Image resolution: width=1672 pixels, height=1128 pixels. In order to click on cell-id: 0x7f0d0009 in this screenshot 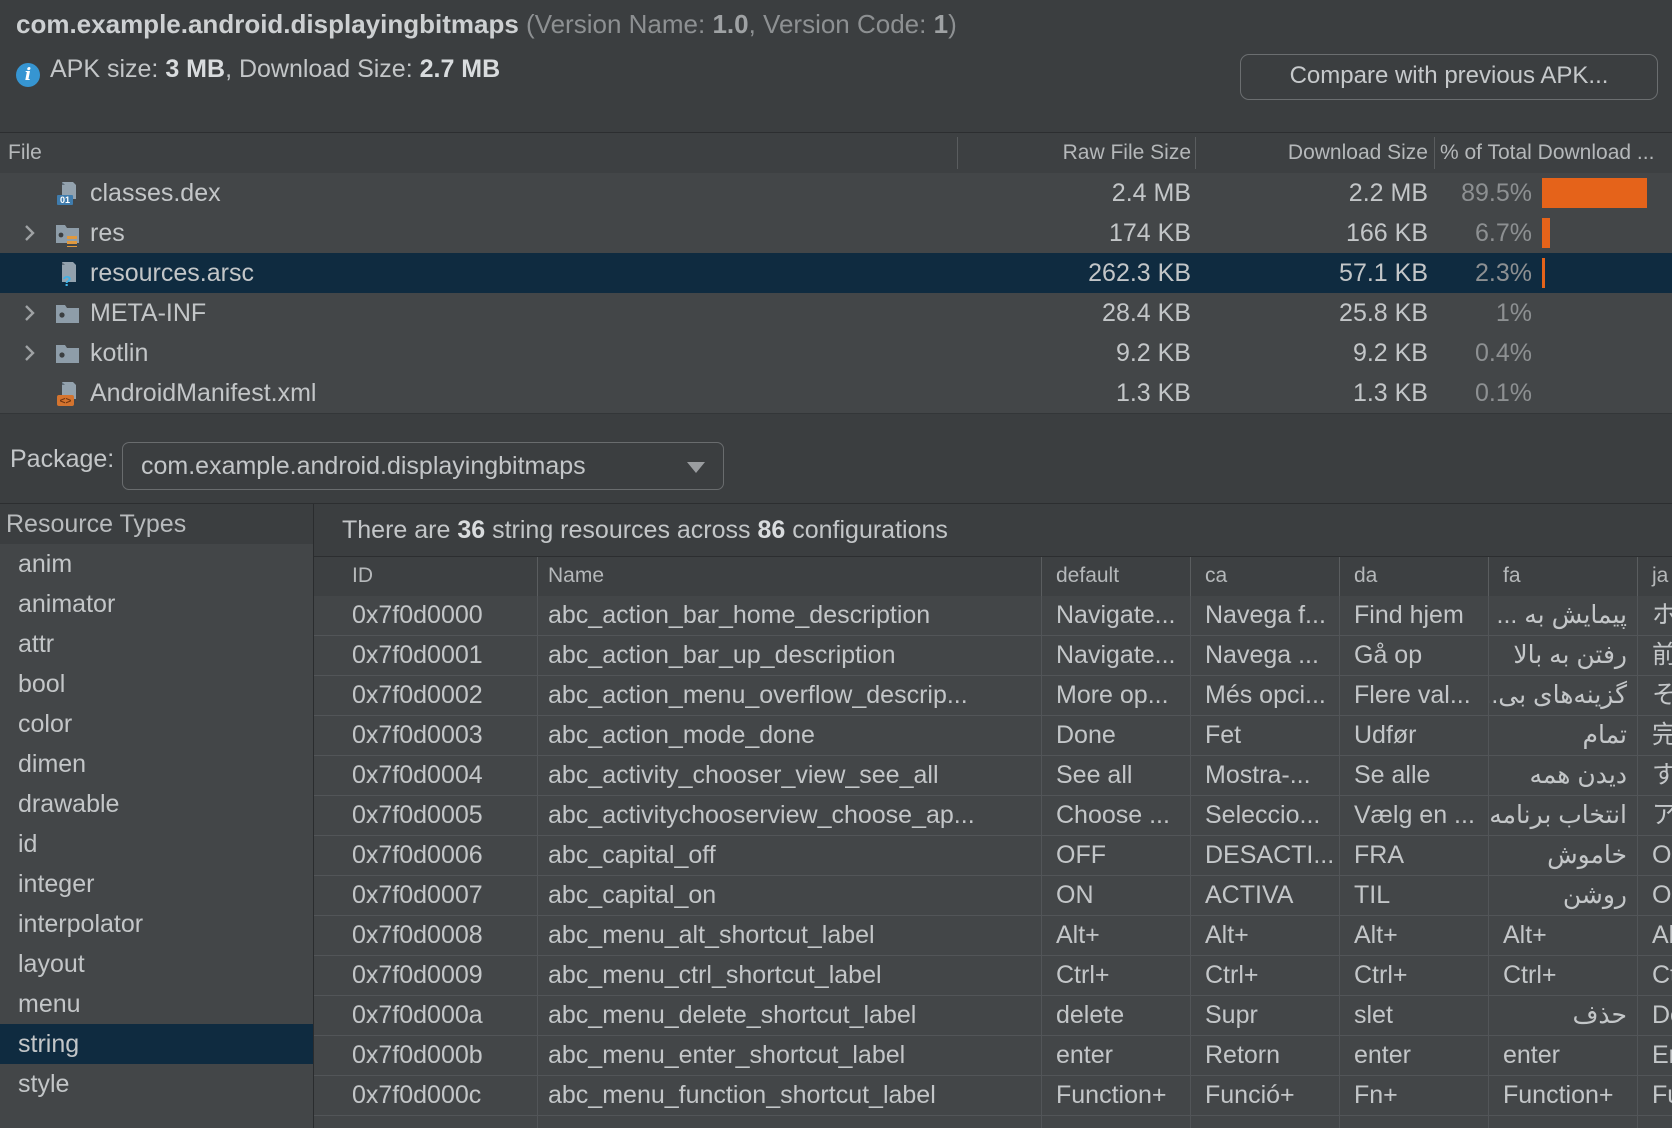, I will do `click(426, 976)`.